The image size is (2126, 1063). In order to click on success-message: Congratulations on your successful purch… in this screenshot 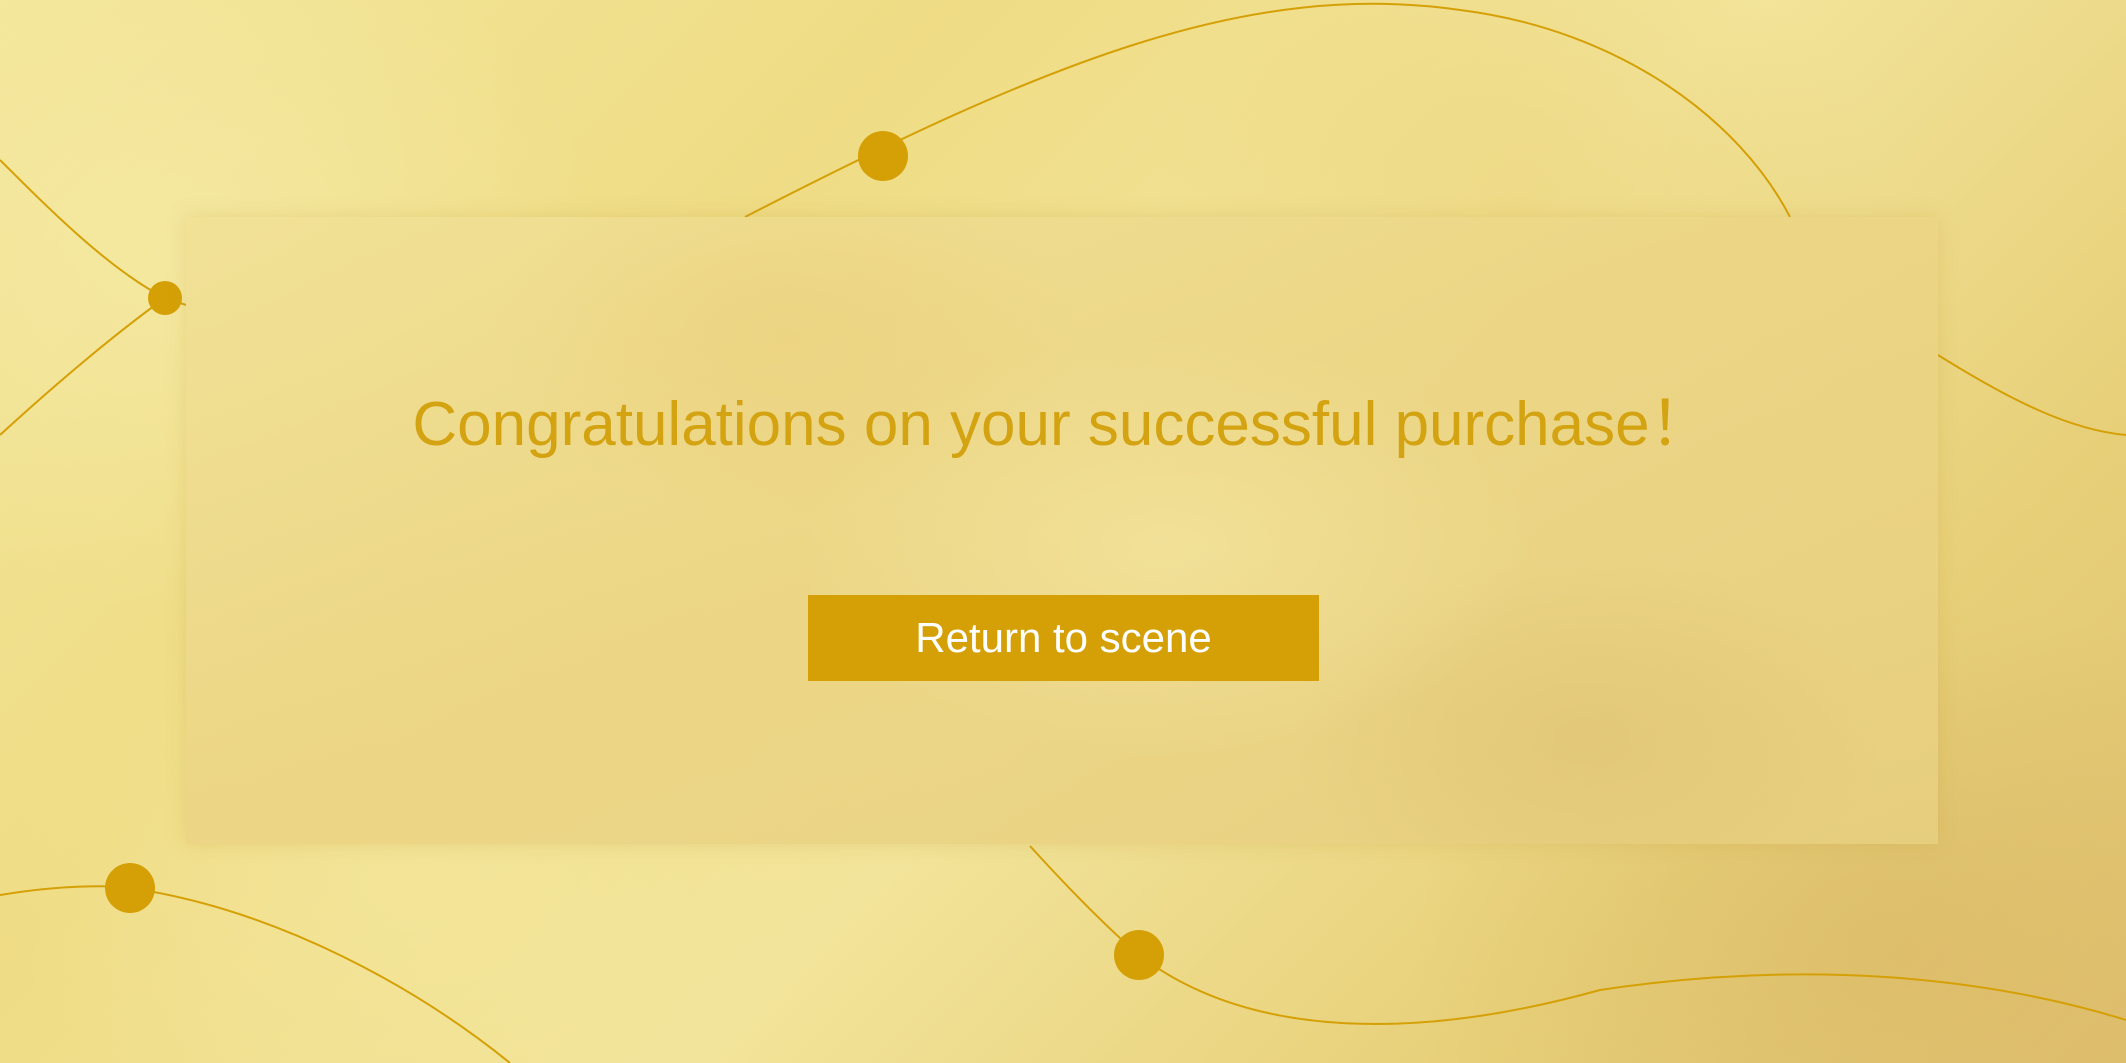, I will do `click(1062, 424)`.